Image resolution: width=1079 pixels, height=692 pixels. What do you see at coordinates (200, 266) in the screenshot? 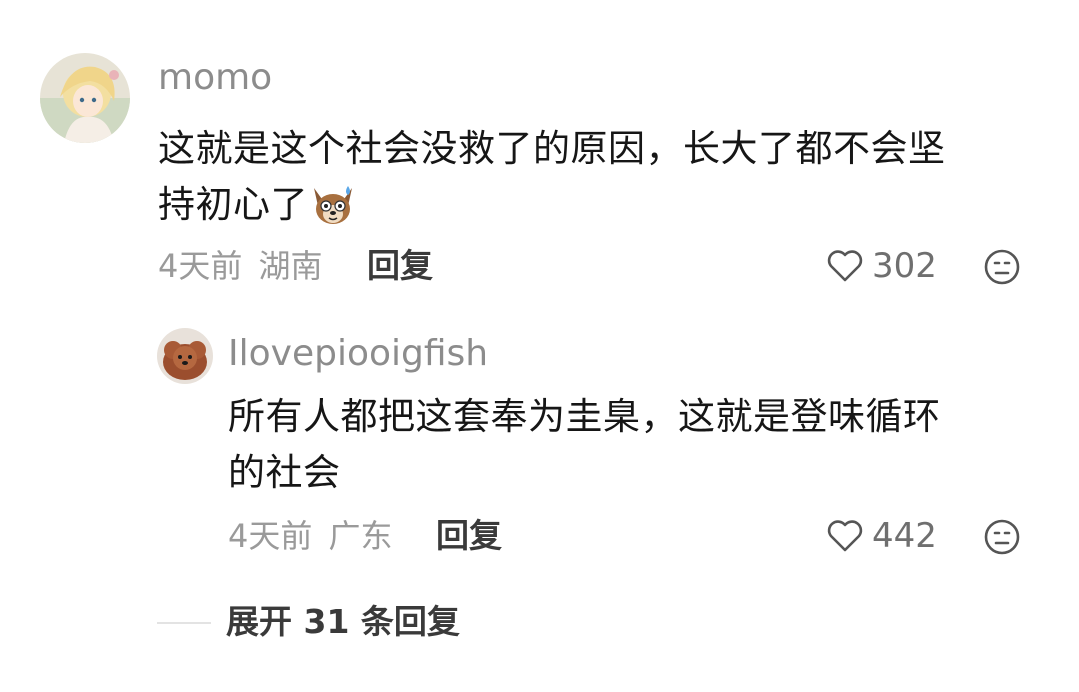
I see `comment-time: 4天前` at bounding box center [200, 266].